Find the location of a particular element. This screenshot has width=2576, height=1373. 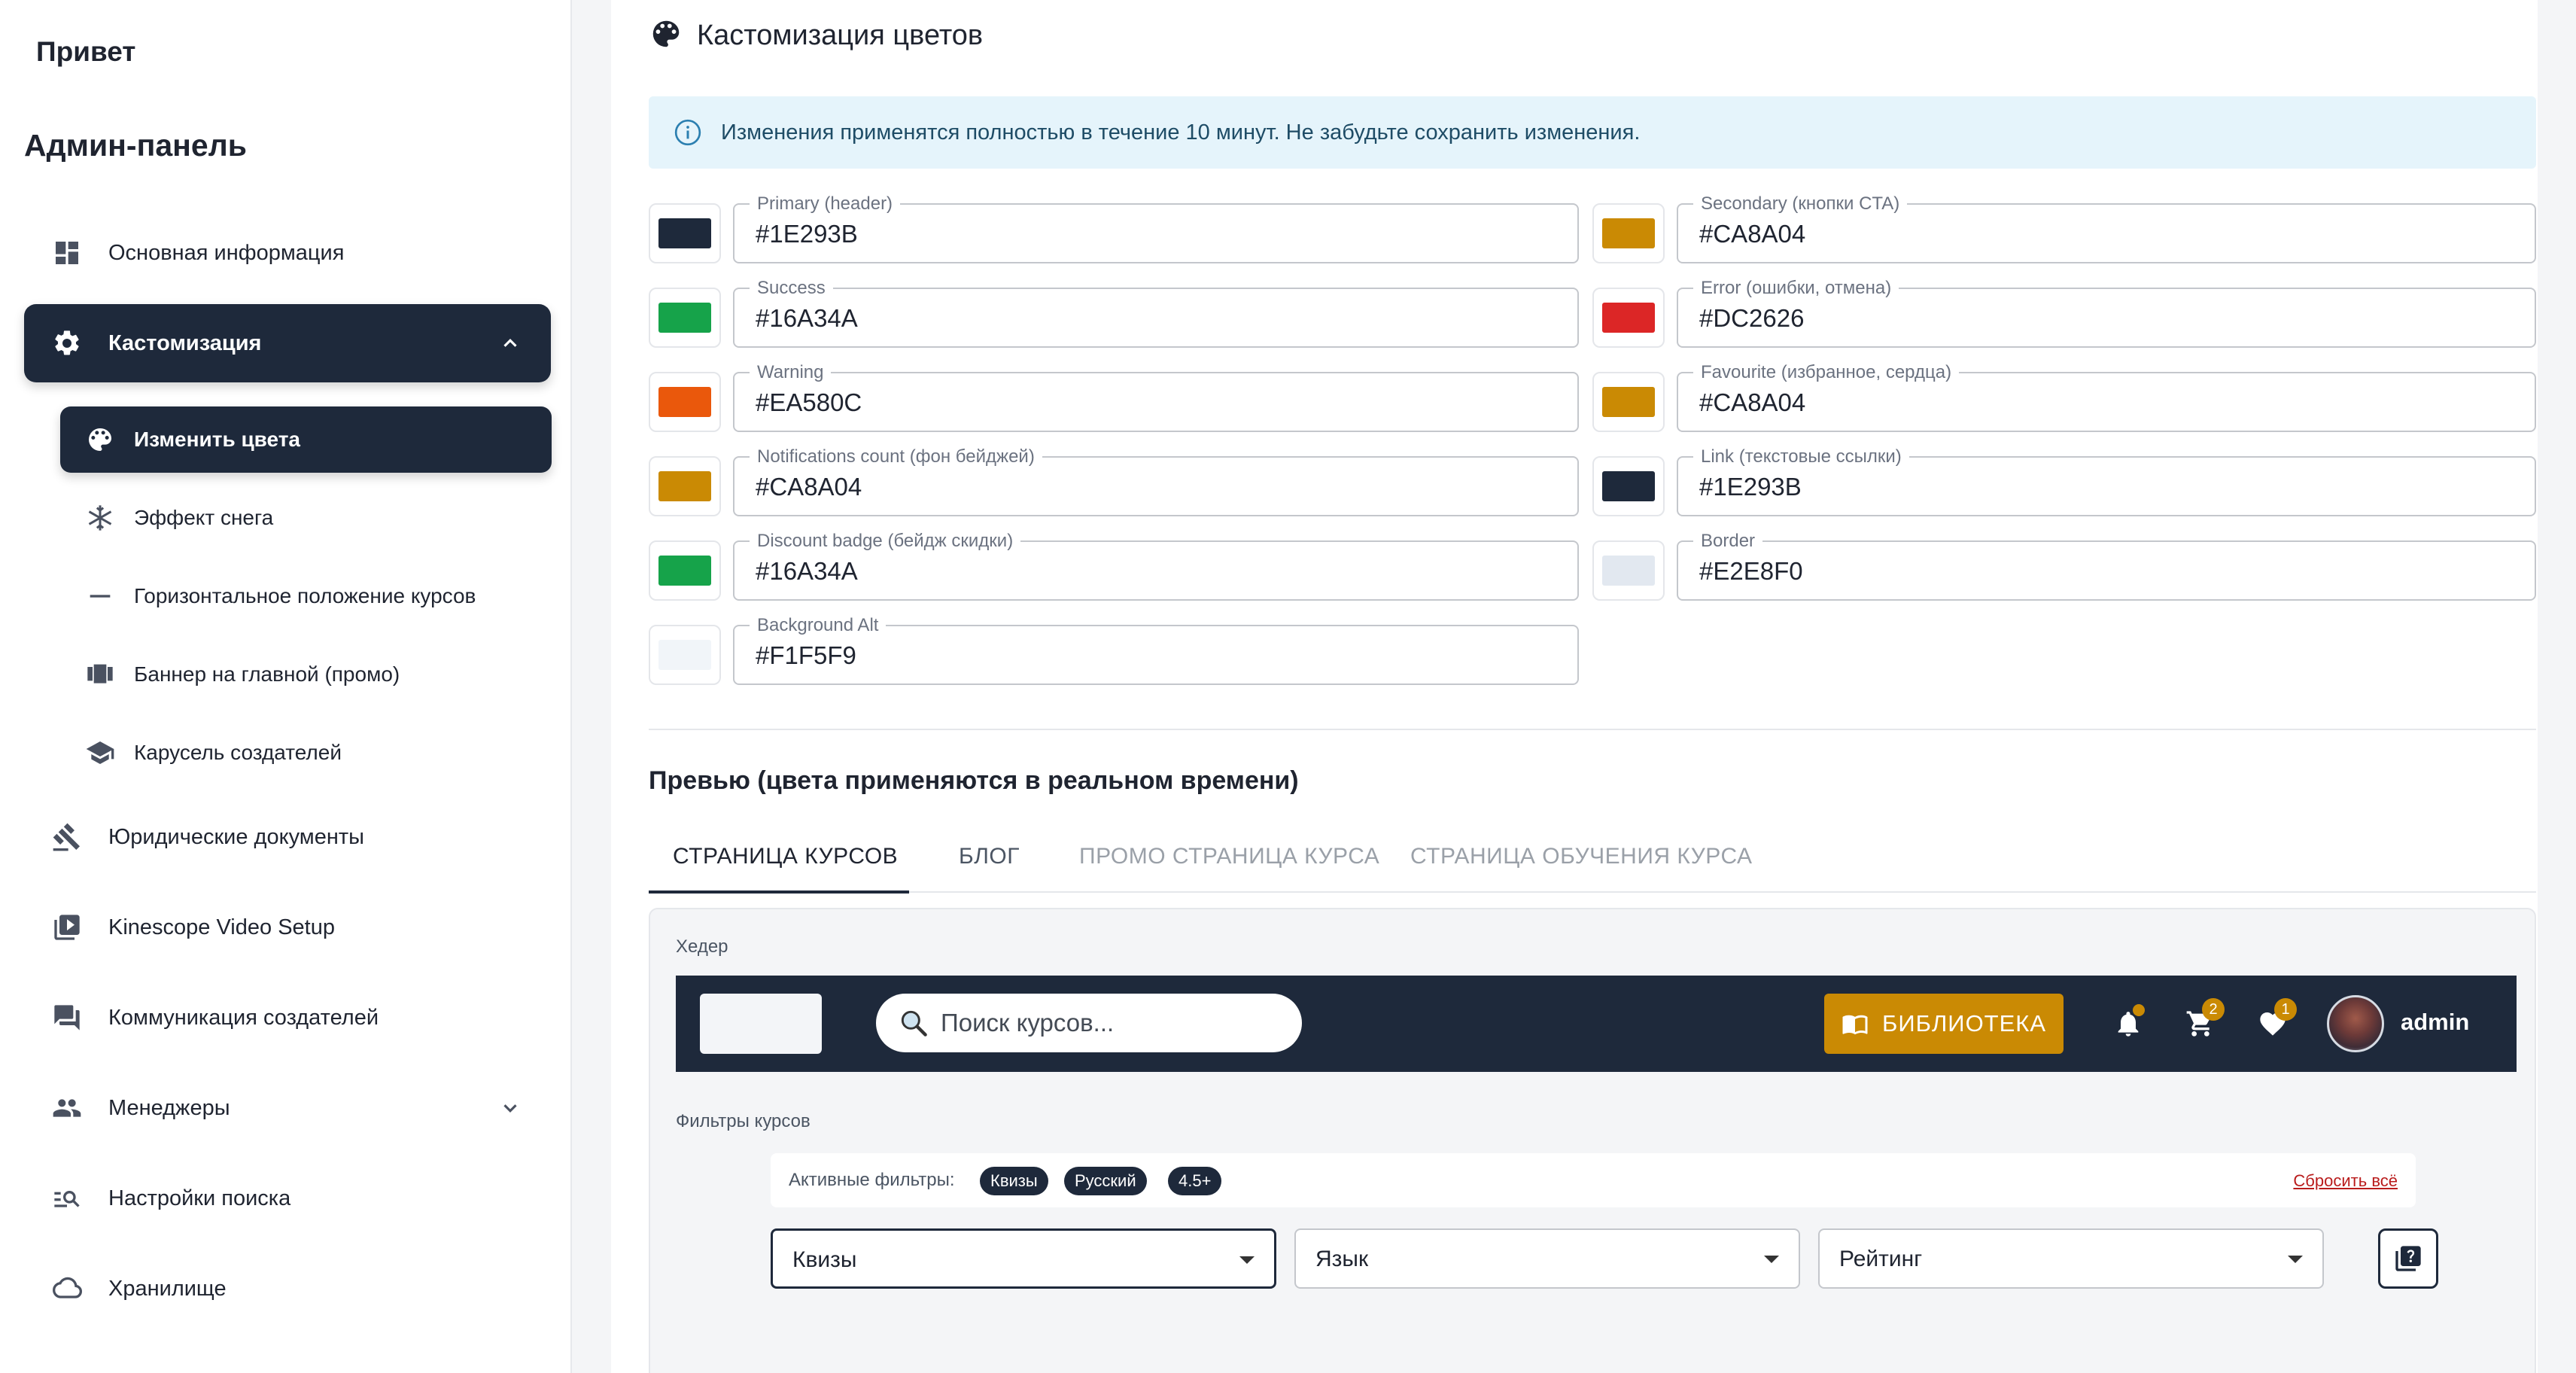

select-value: Квизы is located at coordinates (825, 1259).